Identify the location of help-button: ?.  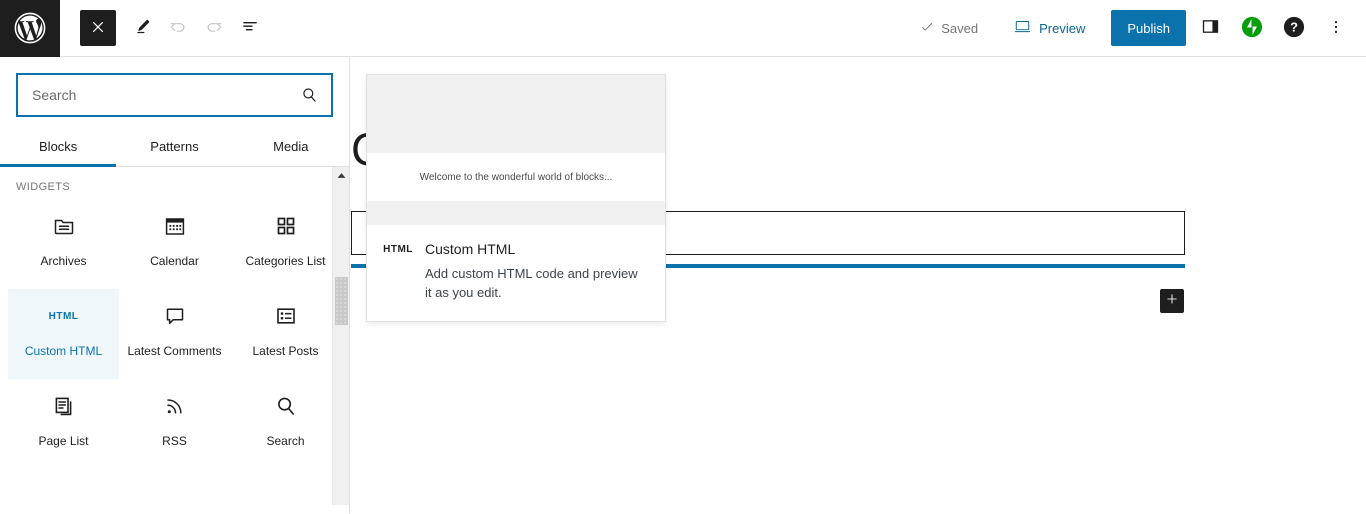
(1294, 28).